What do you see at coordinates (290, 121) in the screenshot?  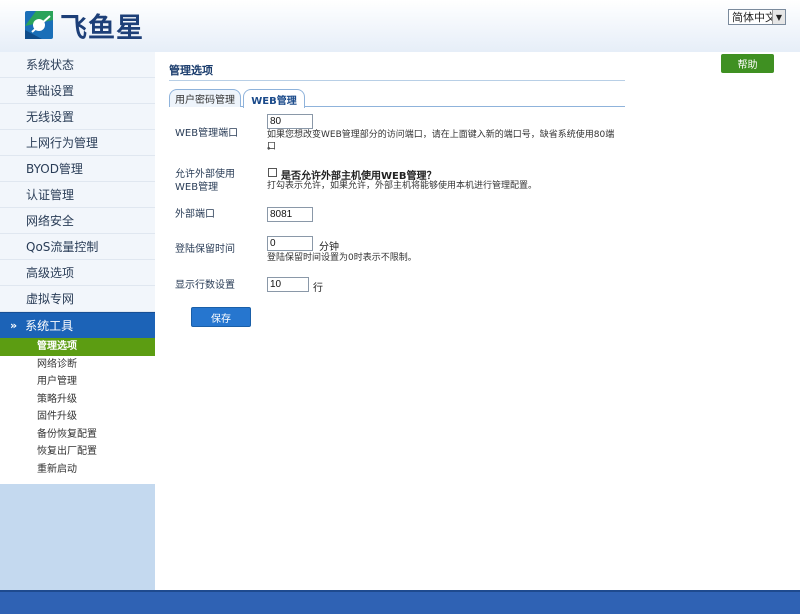 I see `web-port-input` at bounding box center [290, 121].